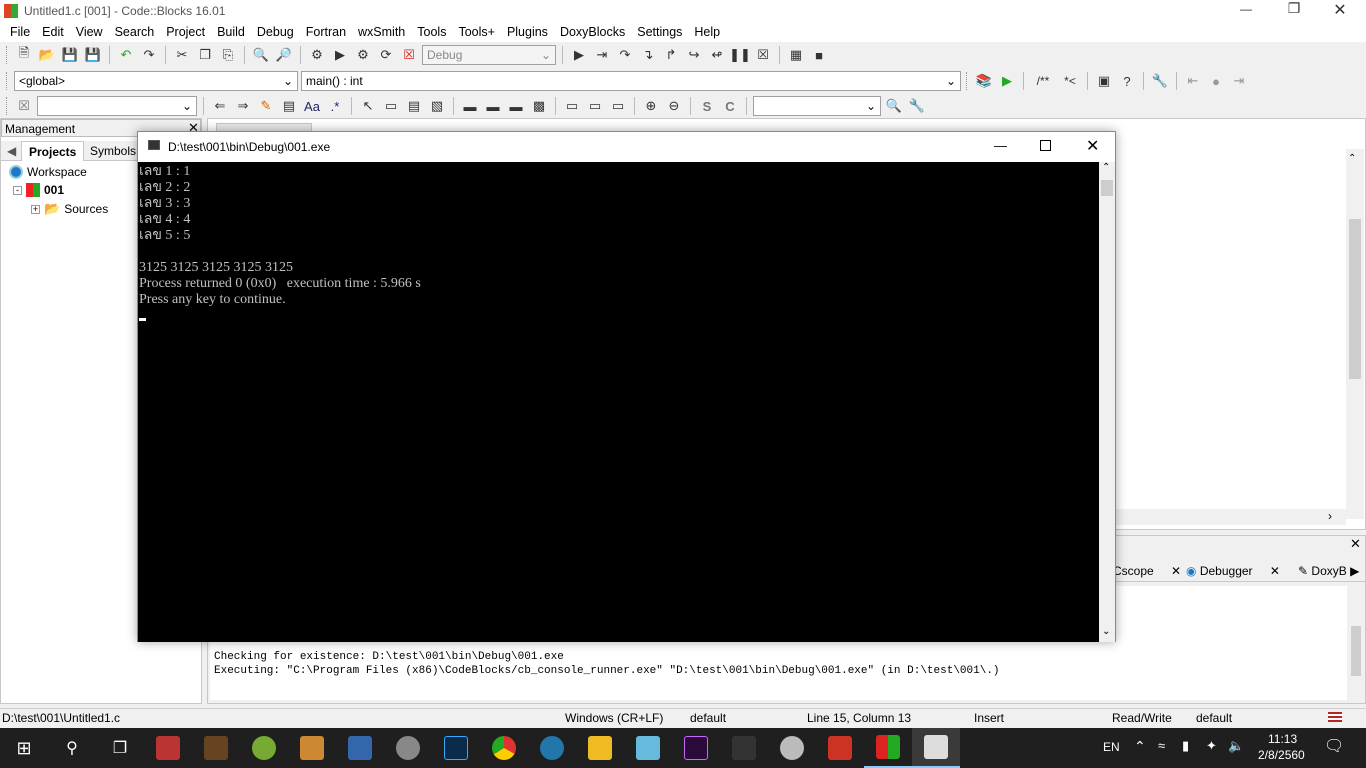 The width and height of the screenshot is (1366, 768). I want to click on match-case-icon: Aa, so click(312, 106).